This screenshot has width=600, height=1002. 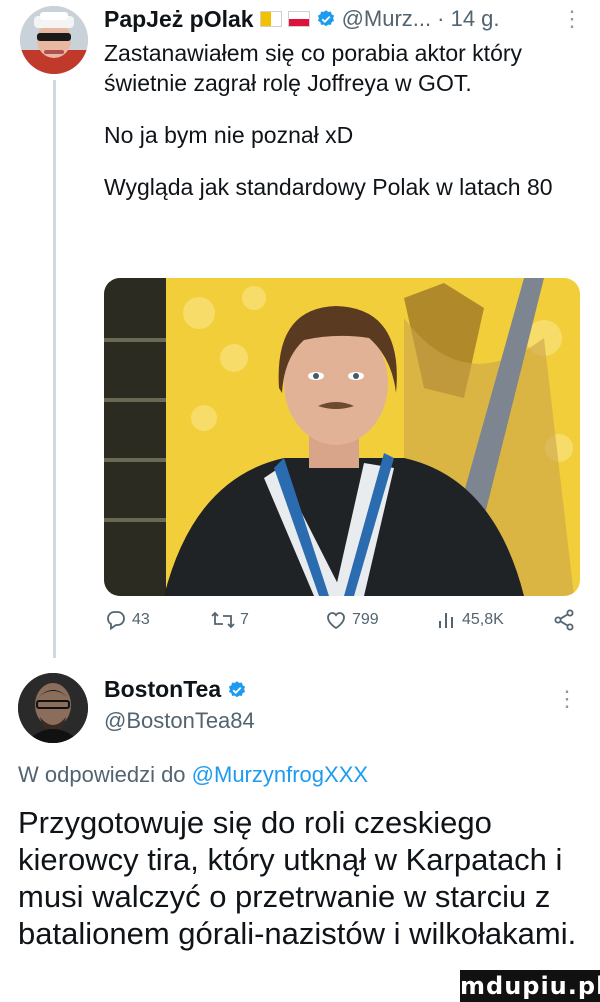 What do you see at coordinates (179, 721) in the screenshot?
I see `reply-author-handle: @BostonTea84` at bounding box center [179, 721].